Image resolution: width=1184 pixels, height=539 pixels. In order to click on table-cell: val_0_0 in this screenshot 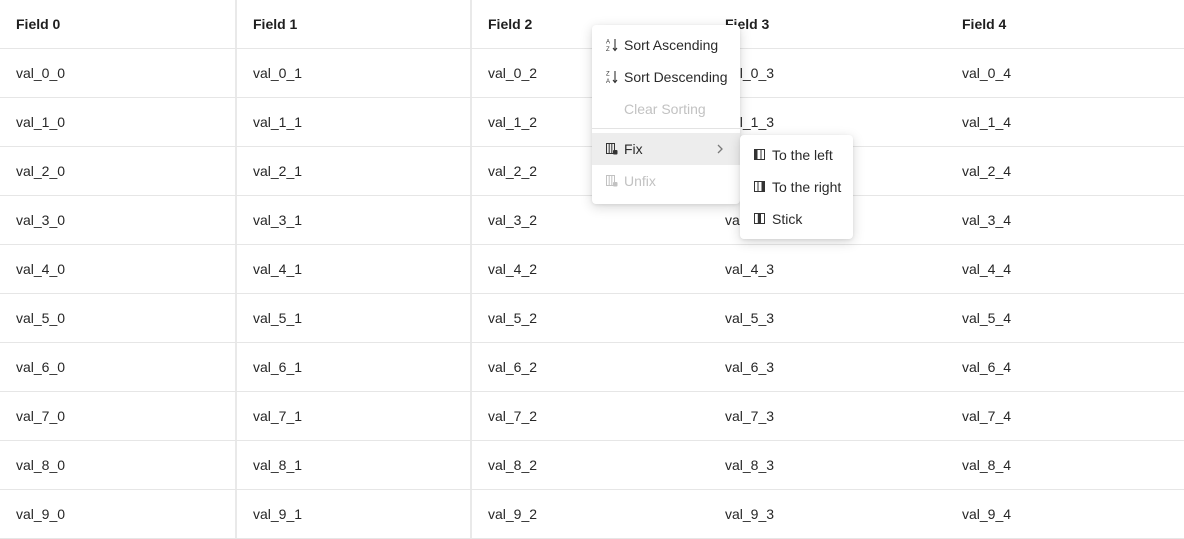, I will do `click(118, 73)`.